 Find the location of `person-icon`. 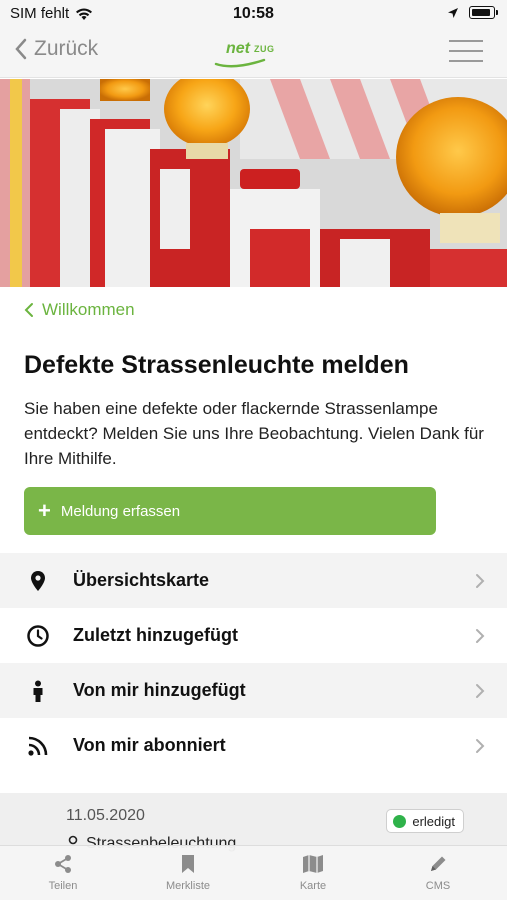

person-icon is located at coordinates (38, 691).